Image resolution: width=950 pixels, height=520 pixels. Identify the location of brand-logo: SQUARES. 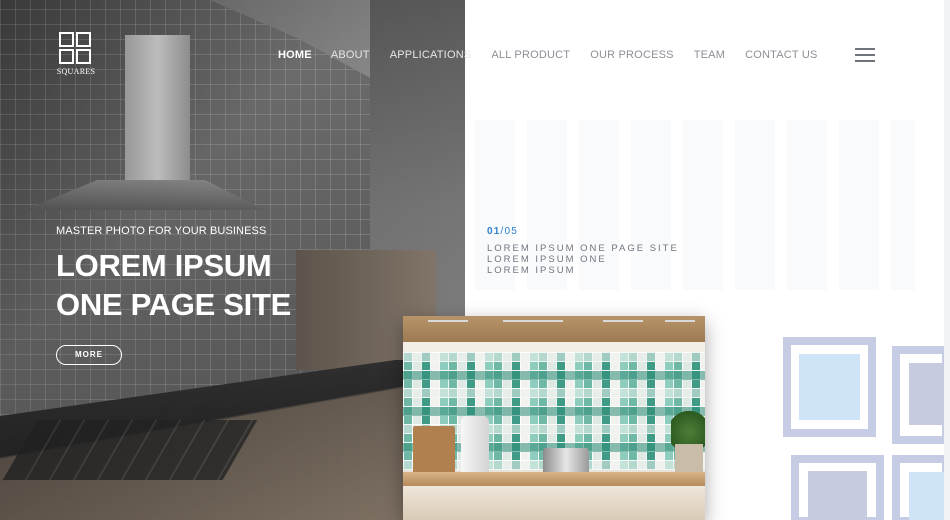
(76, 54).